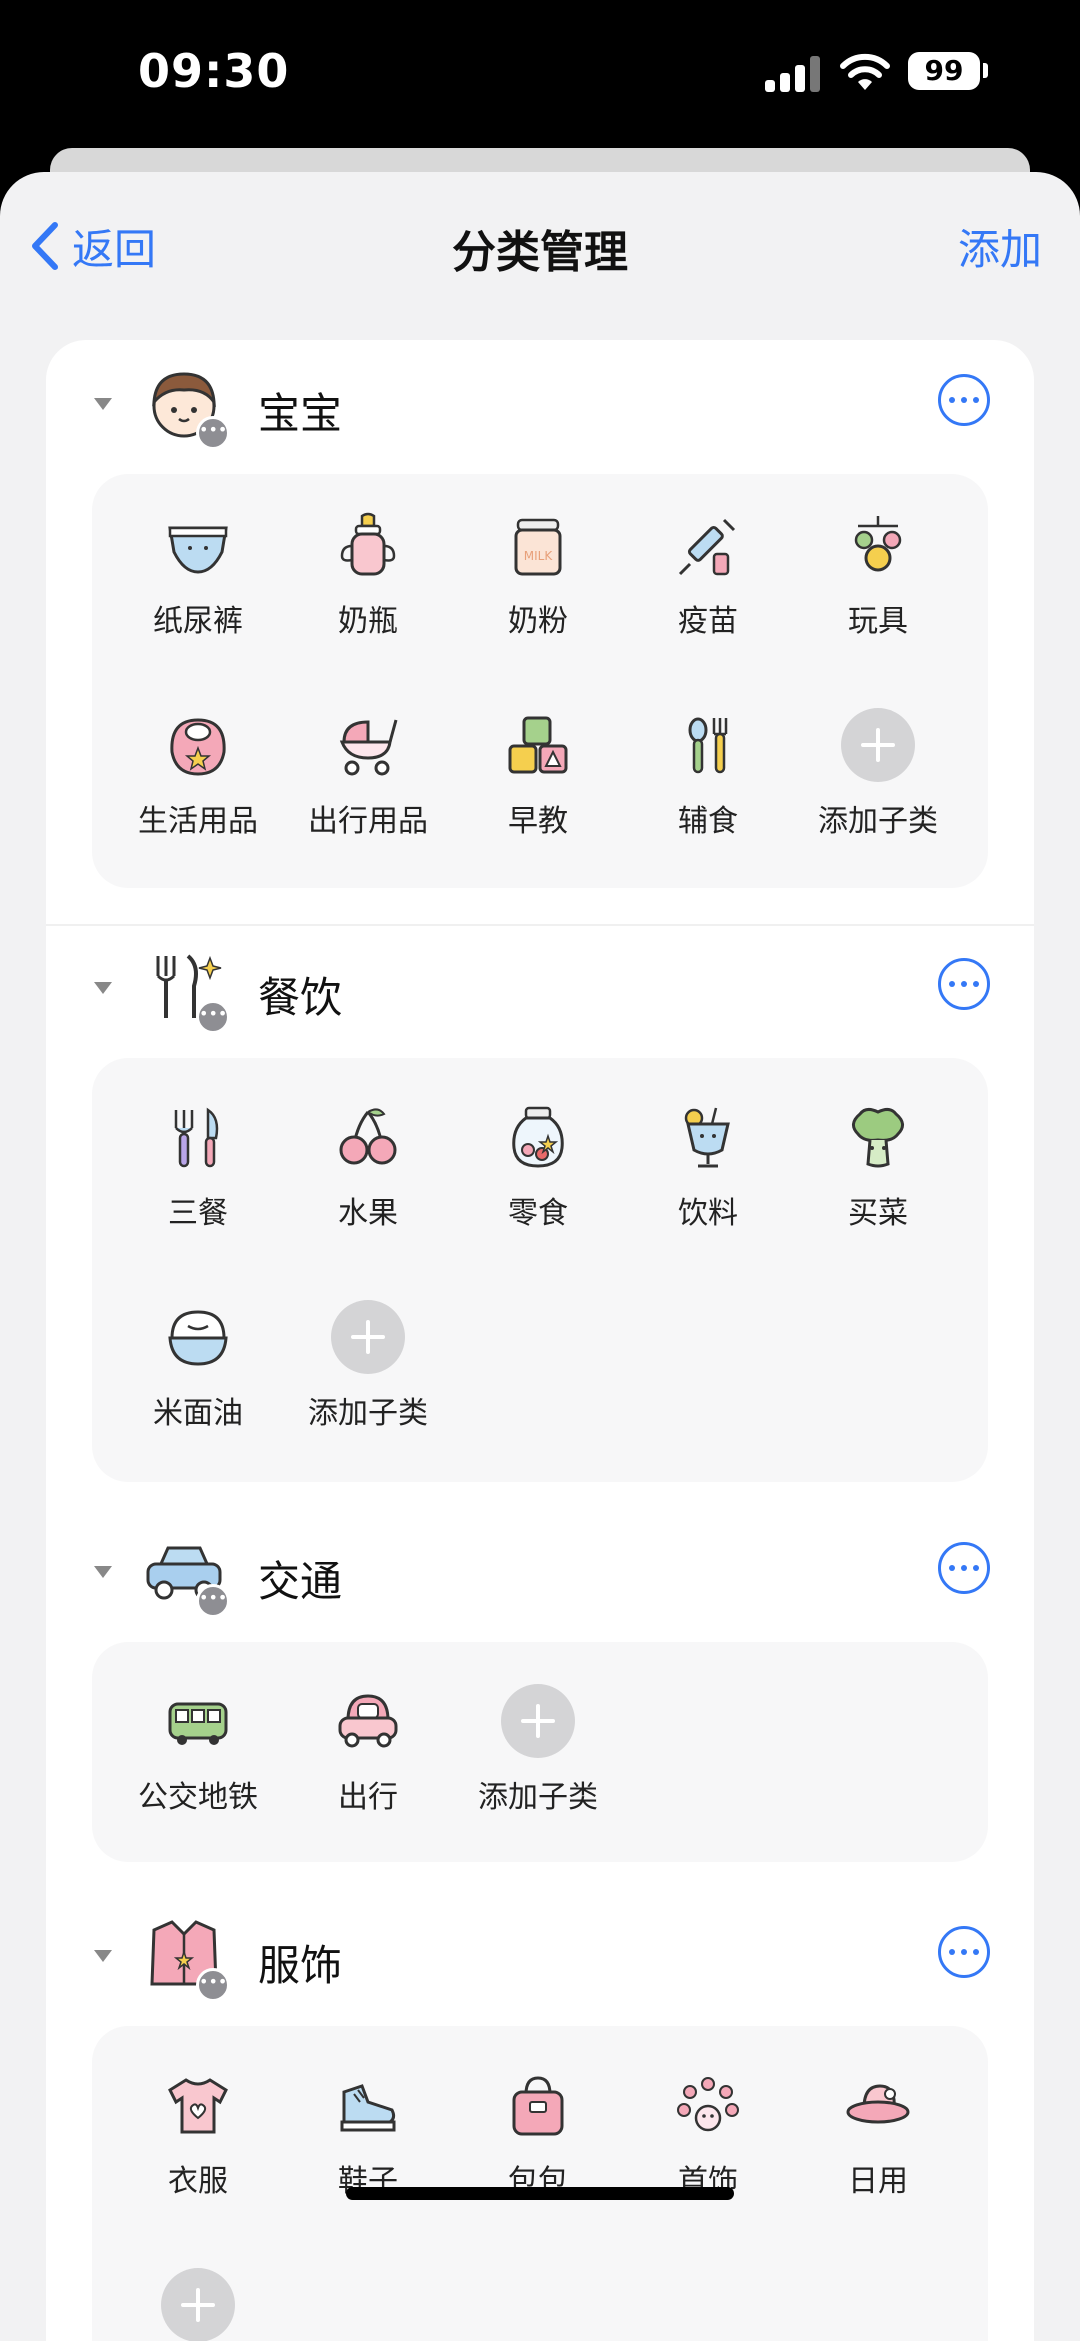 Image resolution: width=1080 pixels, height=2341 pixels. I want to click on subcategory-item: 玩具, so click(878, 569).